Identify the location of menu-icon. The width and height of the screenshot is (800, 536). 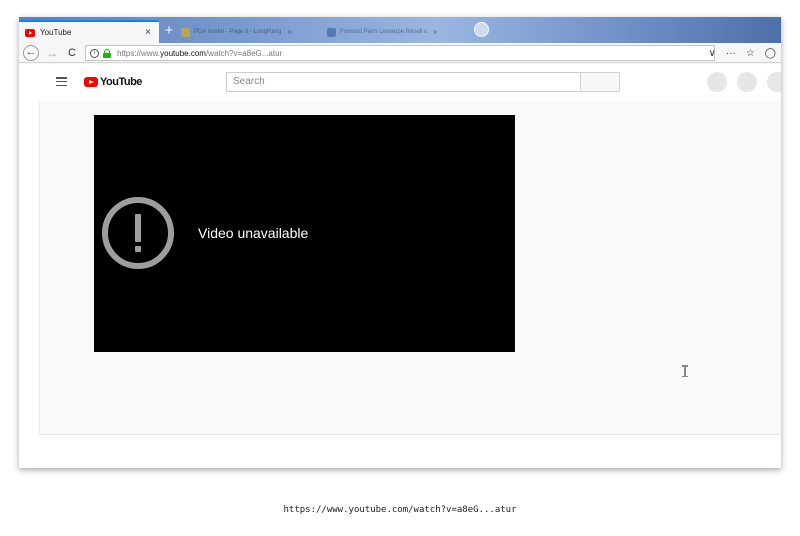
(61, 81).